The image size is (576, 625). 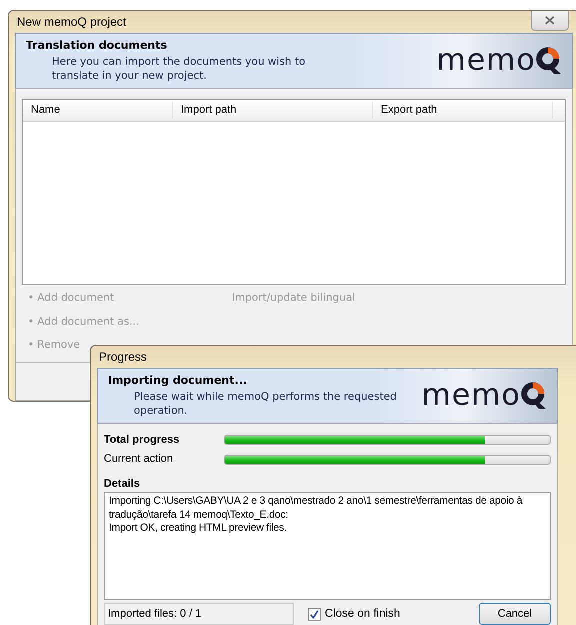 What do you see at coordinates (139, 460) in the screenshot?
I see `progress-label: Current action` at bounding box center [139, 460].